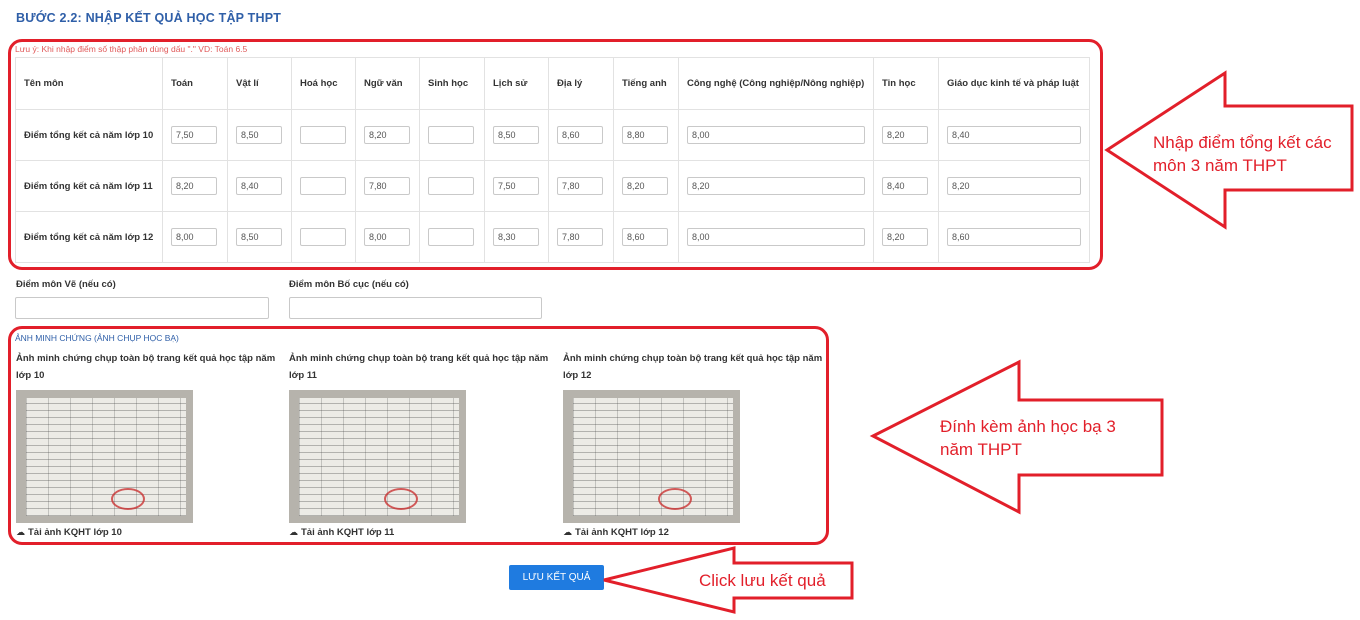 Image resolution: width=1360 pixels, height=620 pixels. Describe the element at coordinates (762, 580) in the screenshot. I see `save-annotation: Click lưu kết quả` at that location.